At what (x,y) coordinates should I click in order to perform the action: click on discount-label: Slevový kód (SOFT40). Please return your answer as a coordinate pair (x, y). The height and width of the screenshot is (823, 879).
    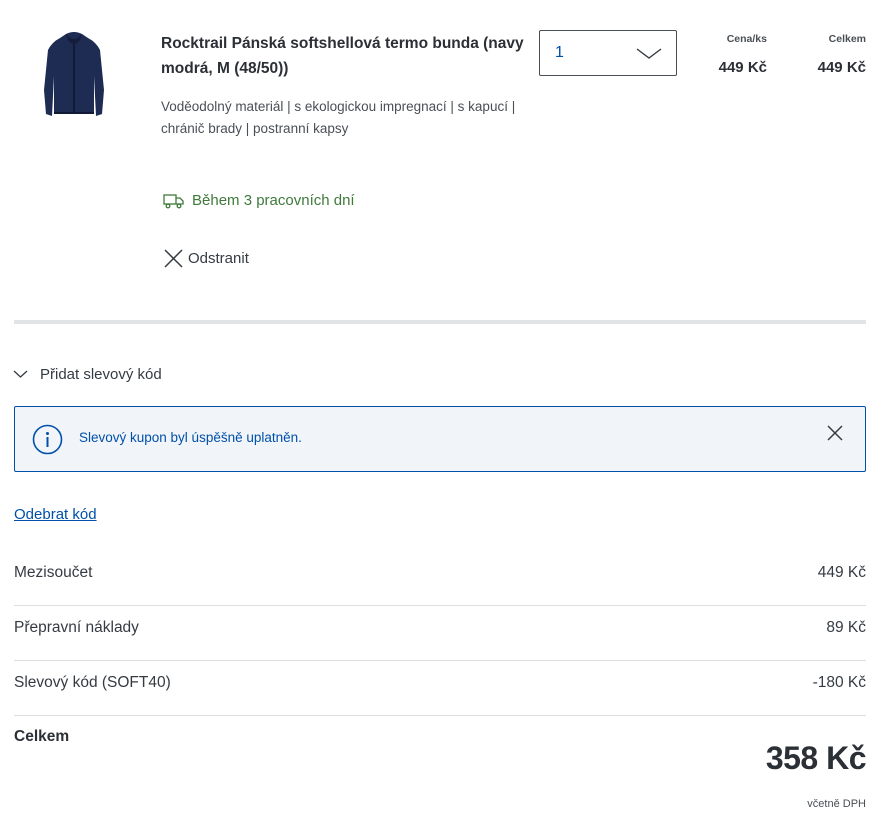
    Looking at the image, I should click on (92, 682).